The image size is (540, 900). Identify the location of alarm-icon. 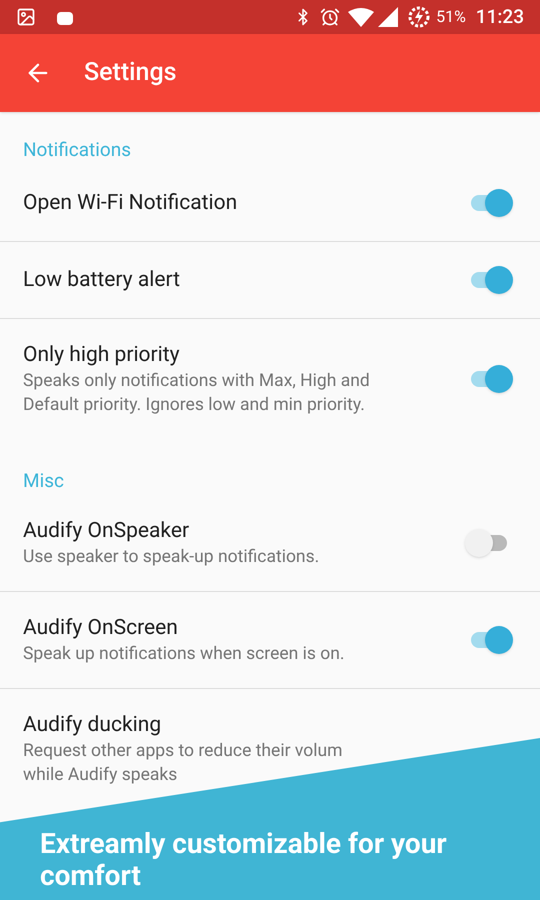
(330, 17).